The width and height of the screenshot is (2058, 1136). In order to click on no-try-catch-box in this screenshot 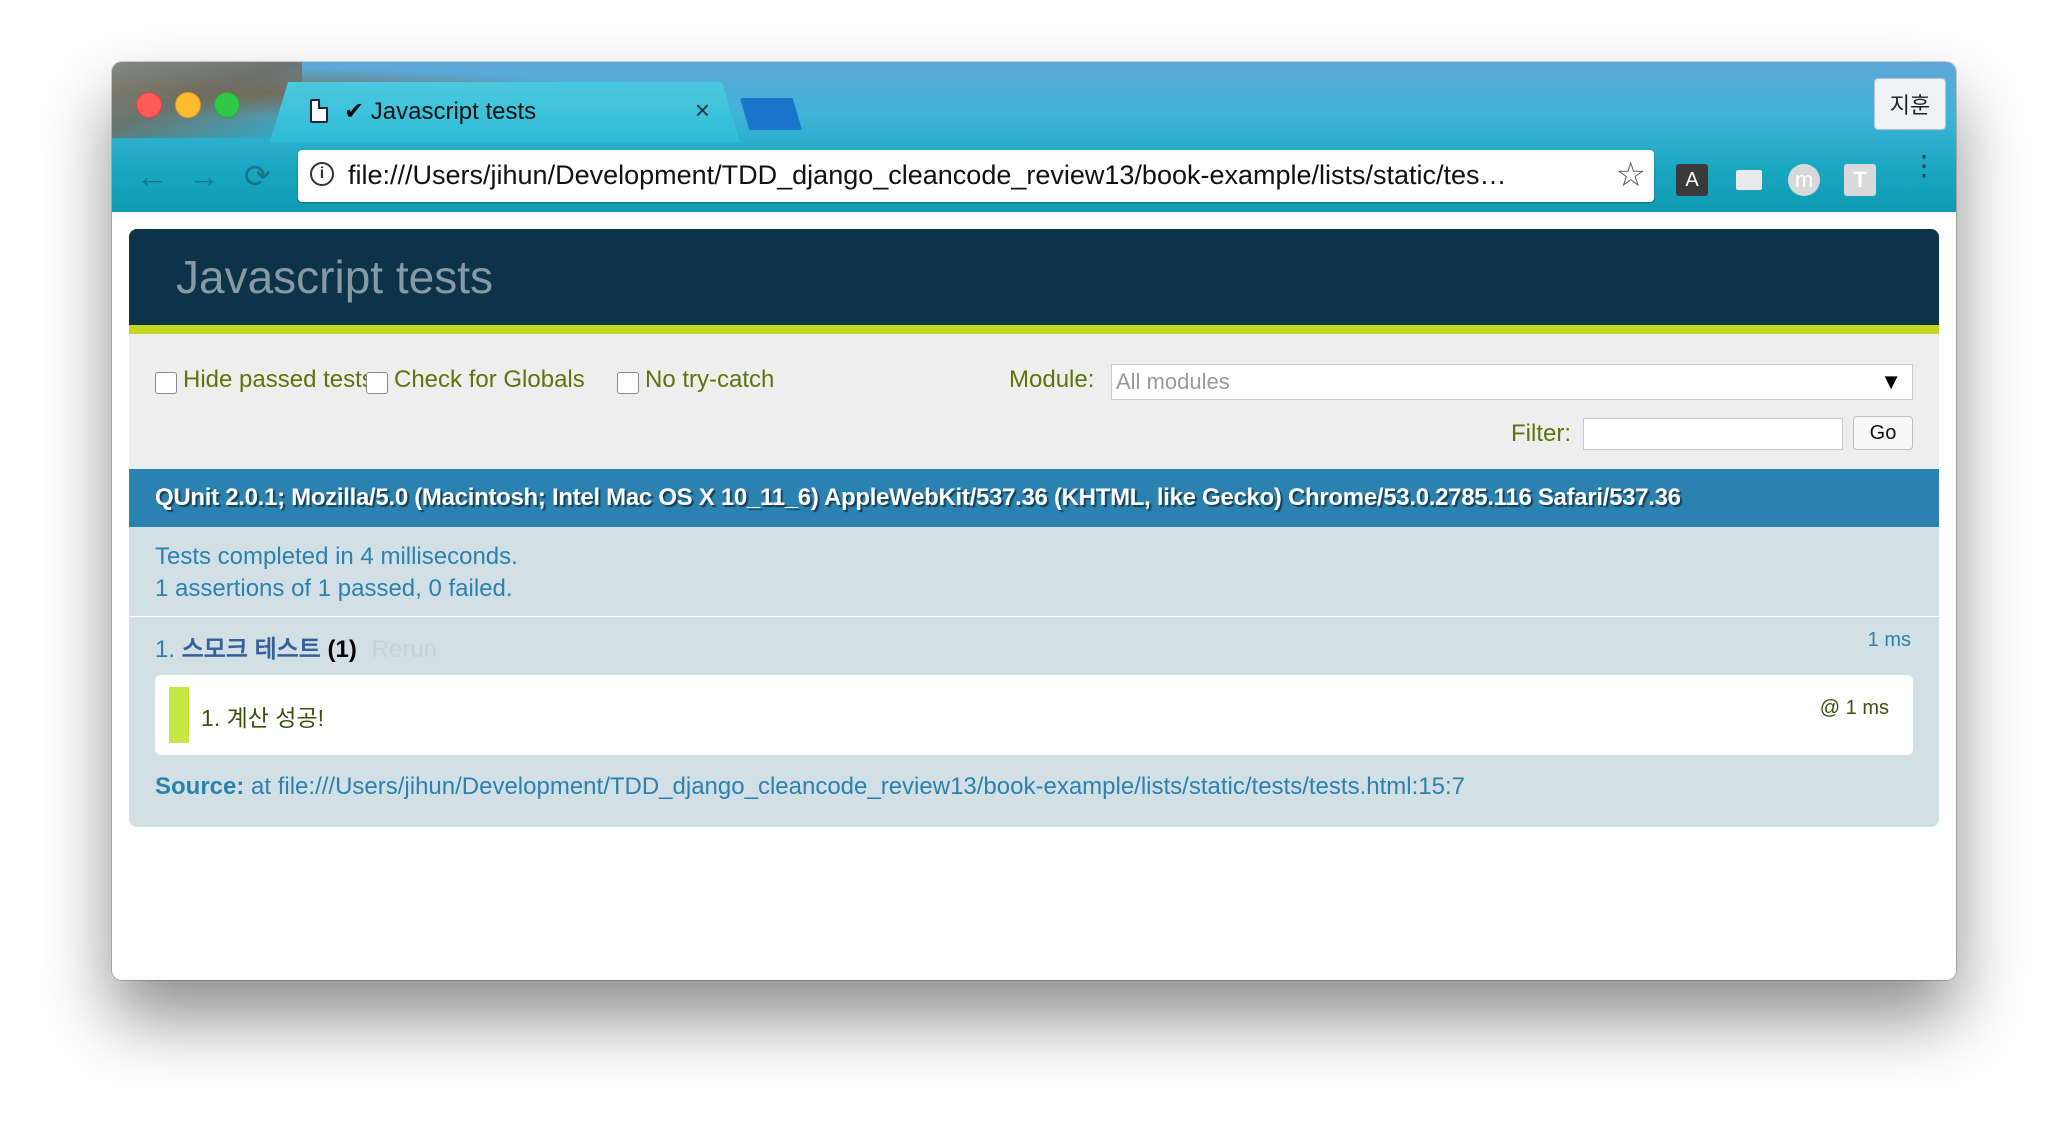, I will do `click(628, 383)`.